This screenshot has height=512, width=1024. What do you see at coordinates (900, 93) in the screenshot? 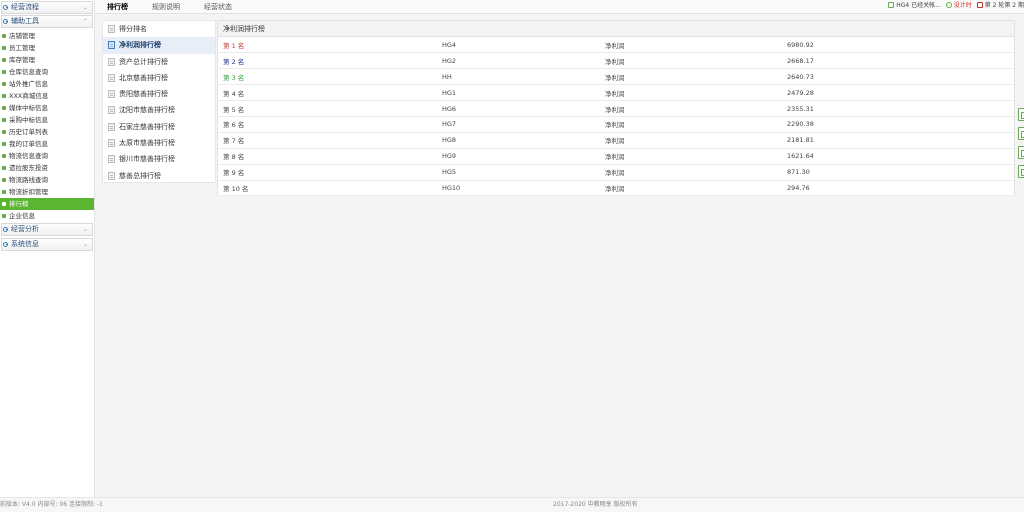
I see `value-cell: 2479.28` at bounding box center [900, 93].